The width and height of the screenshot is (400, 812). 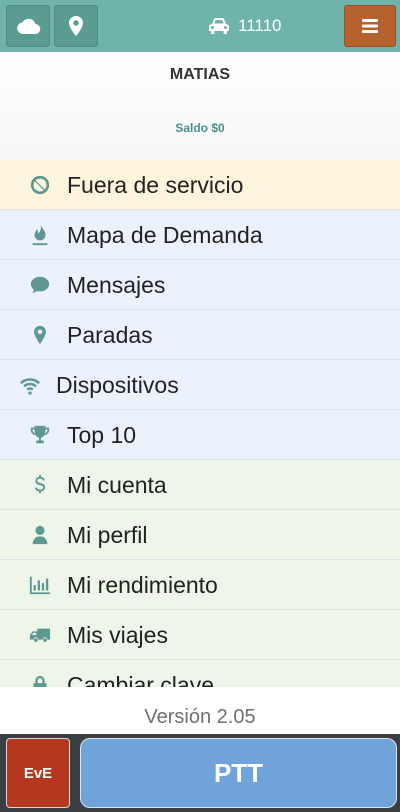 What do you see at coordinates (117, 385) in the screenshot?
I see `menu-item-label: Dispositivos` at bounding box center [117, 385].